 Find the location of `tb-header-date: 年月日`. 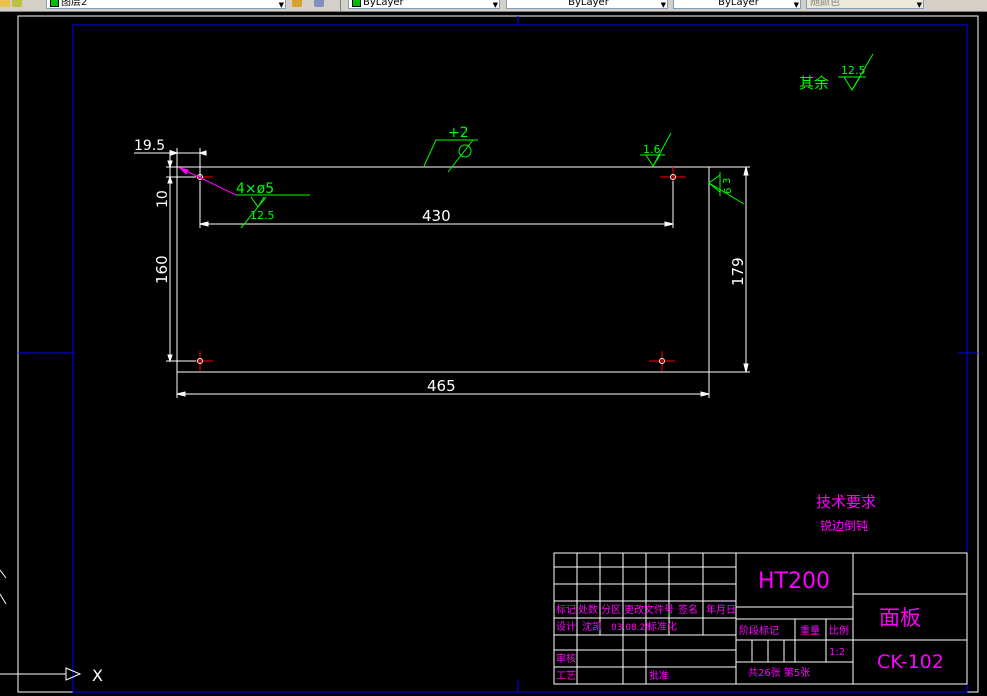

tb-header-date: 年月日 is located at coordinates (721, 609).